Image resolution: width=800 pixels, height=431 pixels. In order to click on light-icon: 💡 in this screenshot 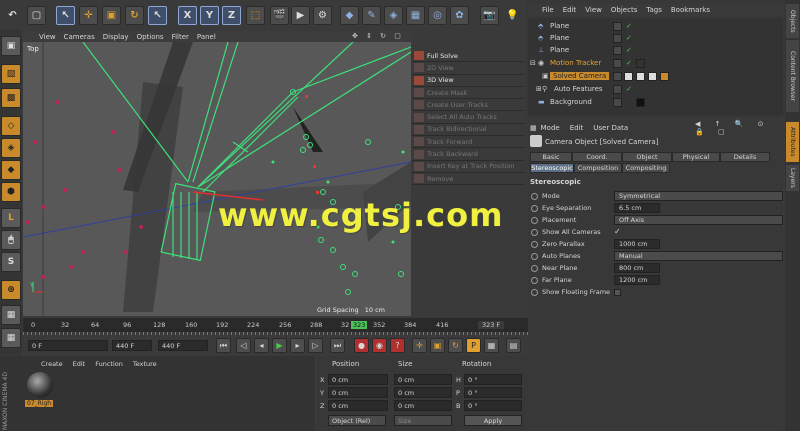, I will do `click(512, 15)`.